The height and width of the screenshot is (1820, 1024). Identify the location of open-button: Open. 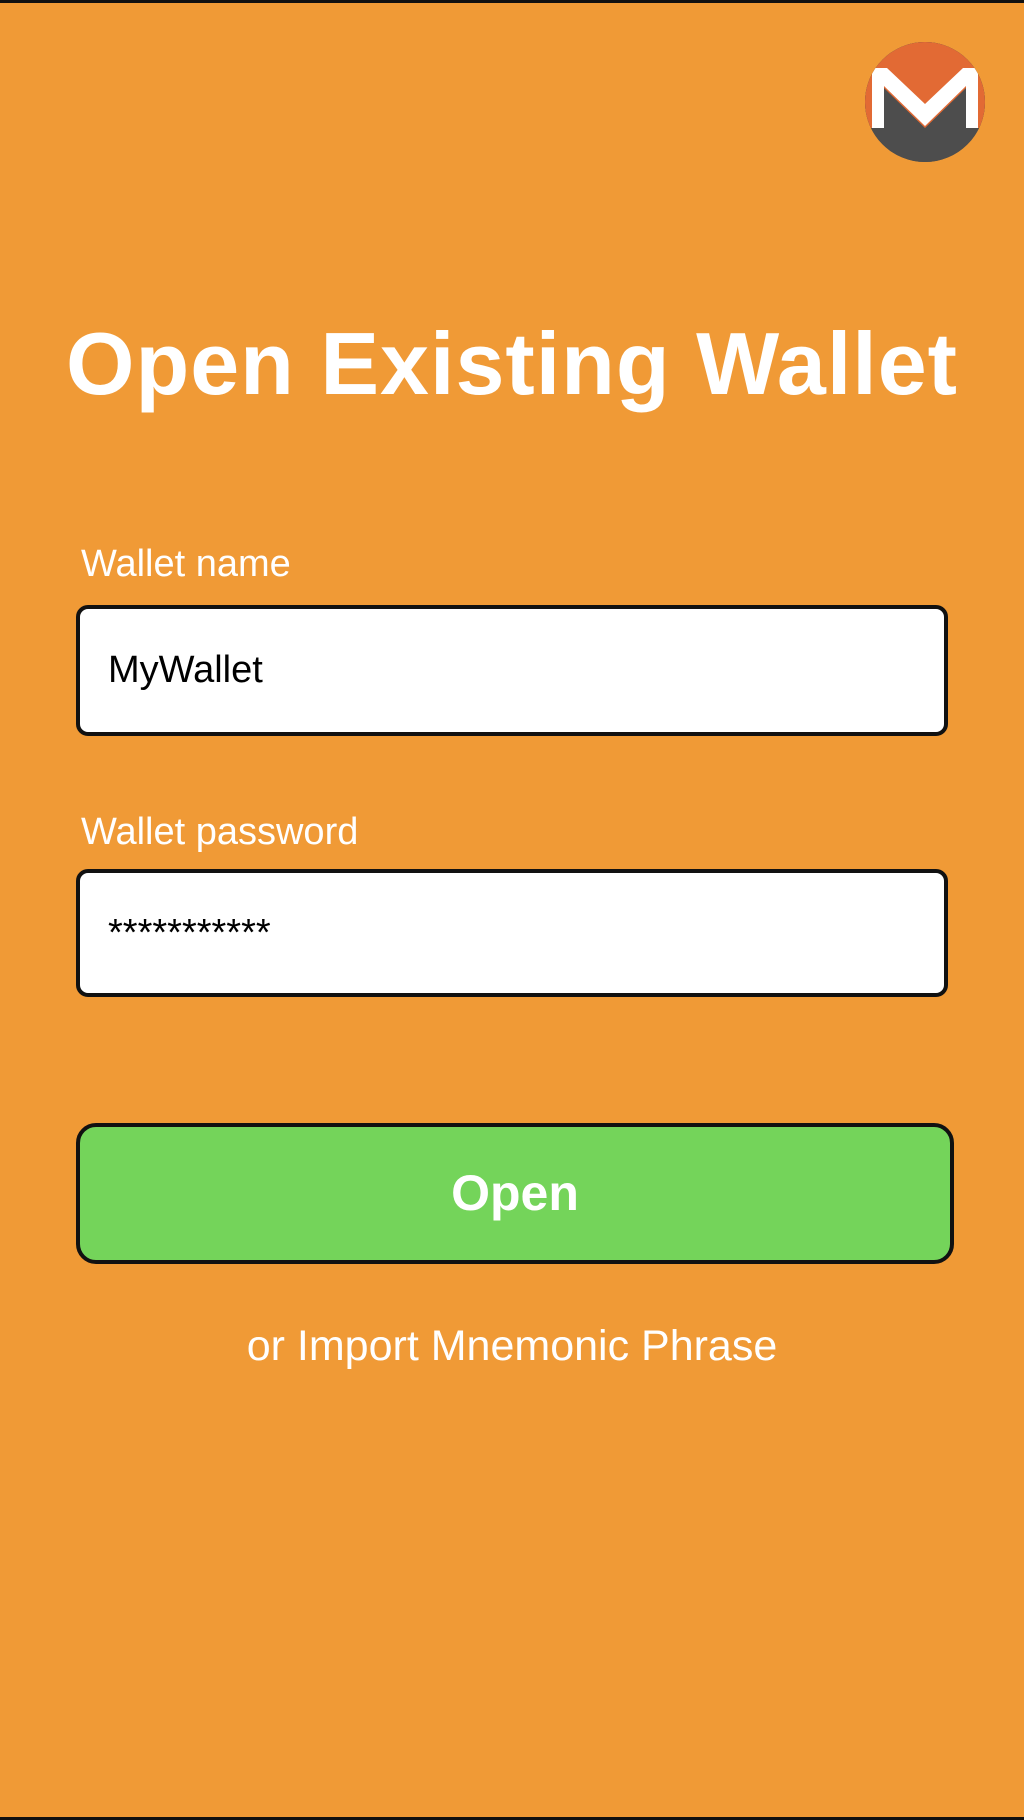
(515, 1193).